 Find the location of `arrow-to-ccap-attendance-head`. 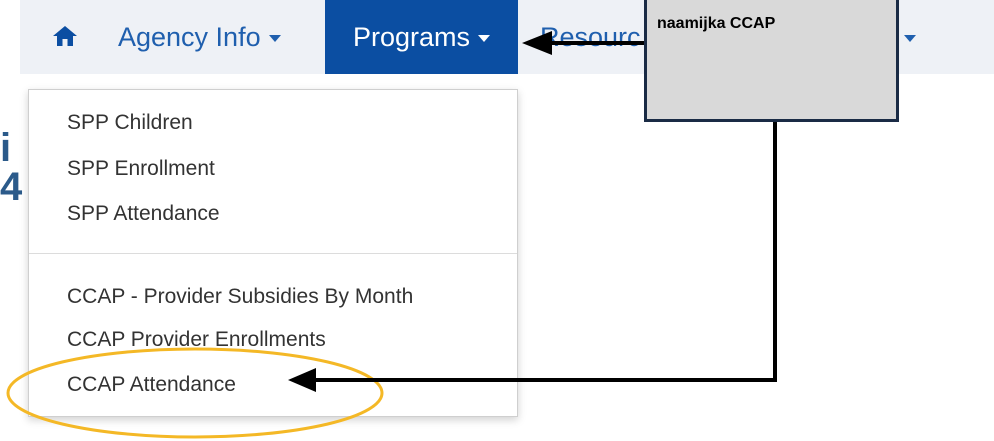

arrow-to-ccap-attendance-head is located at coordinates (302, 380).